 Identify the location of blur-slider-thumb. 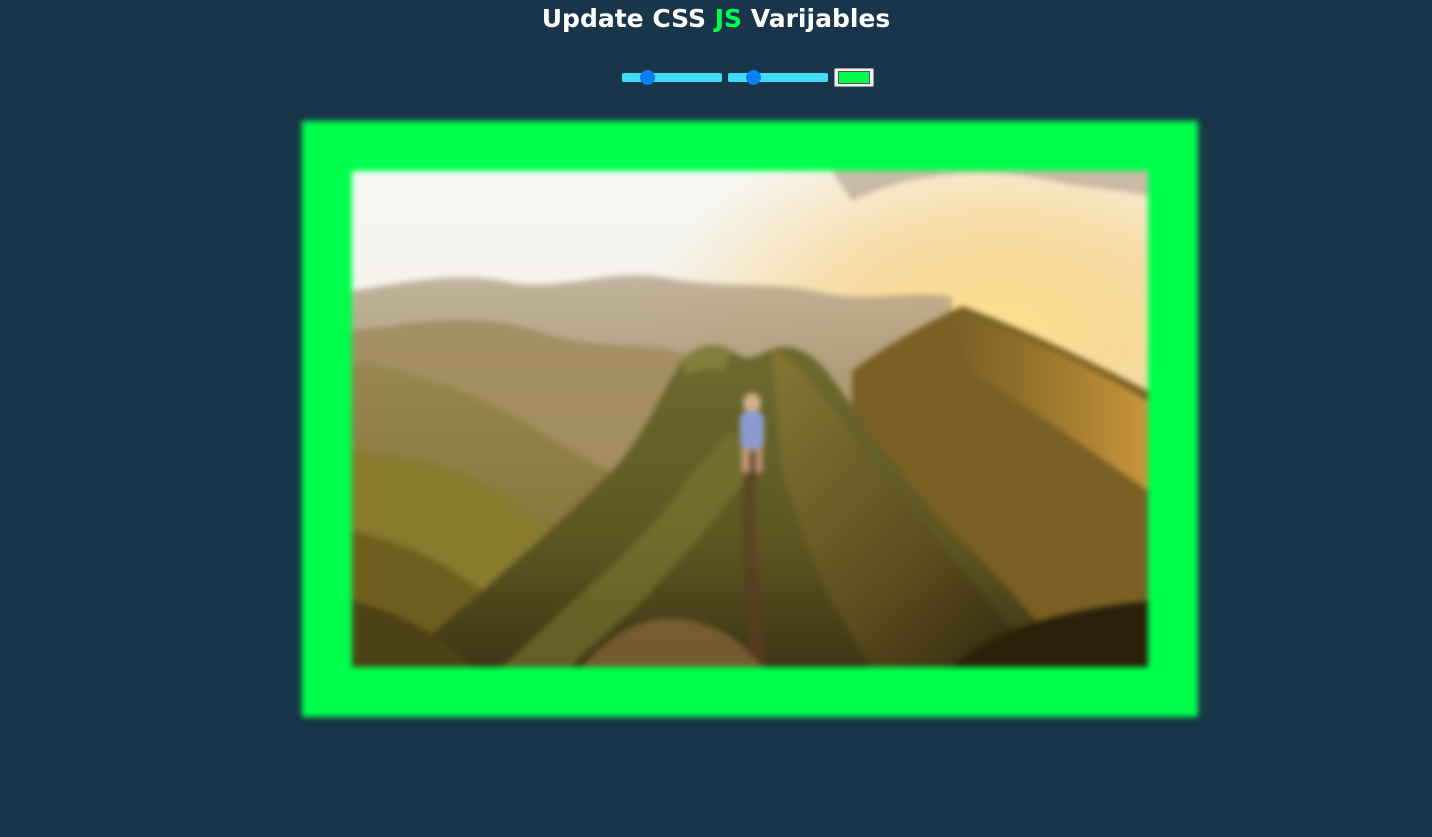
(753, 77).